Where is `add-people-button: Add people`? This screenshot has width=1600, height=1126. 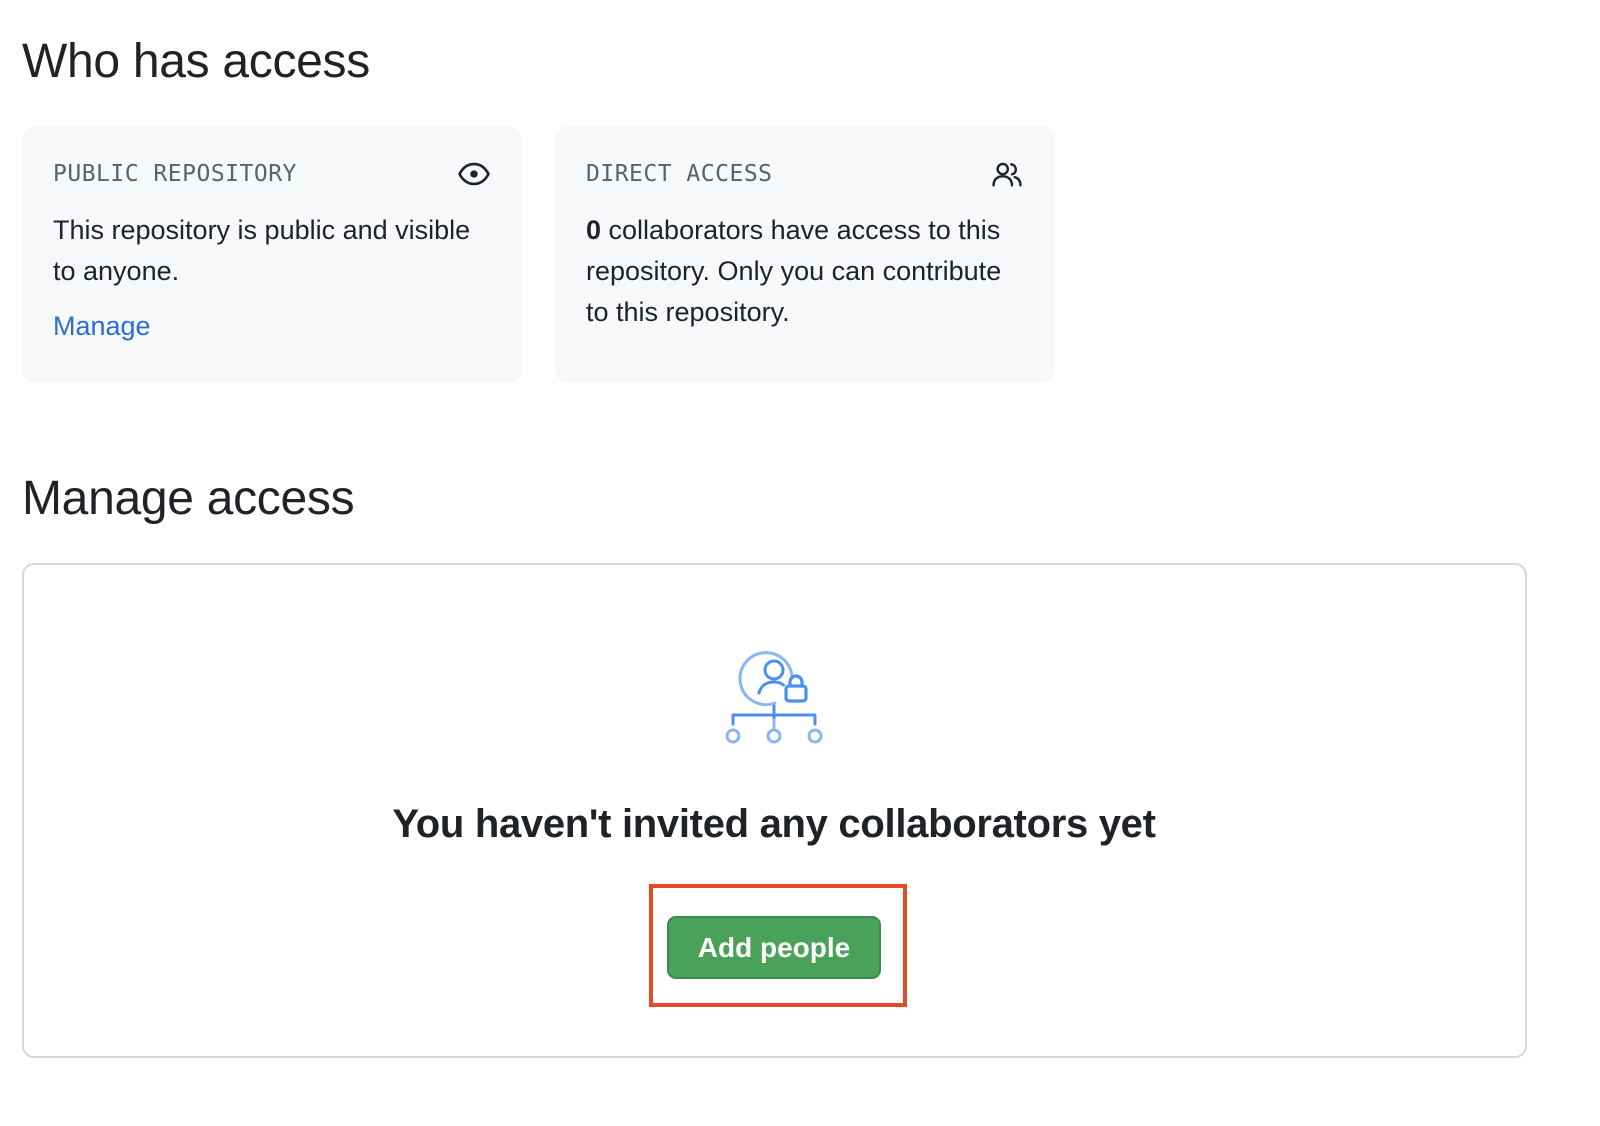
add-people-button: Add people is located at coordinates (774, 947).